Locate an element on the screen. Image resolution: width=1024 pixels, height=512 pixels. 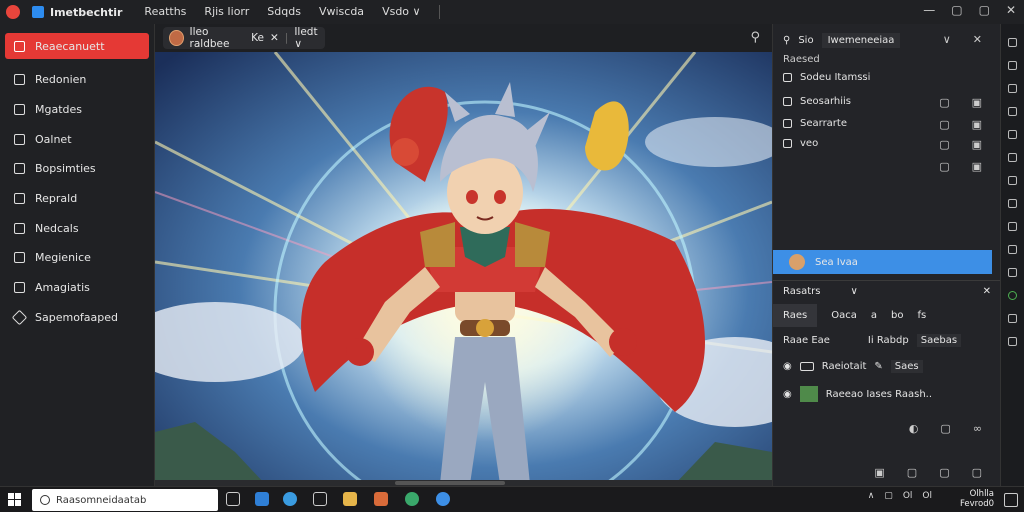
layer-actions: ◐ ▢ ∞ is located at coordinates (945, 428).